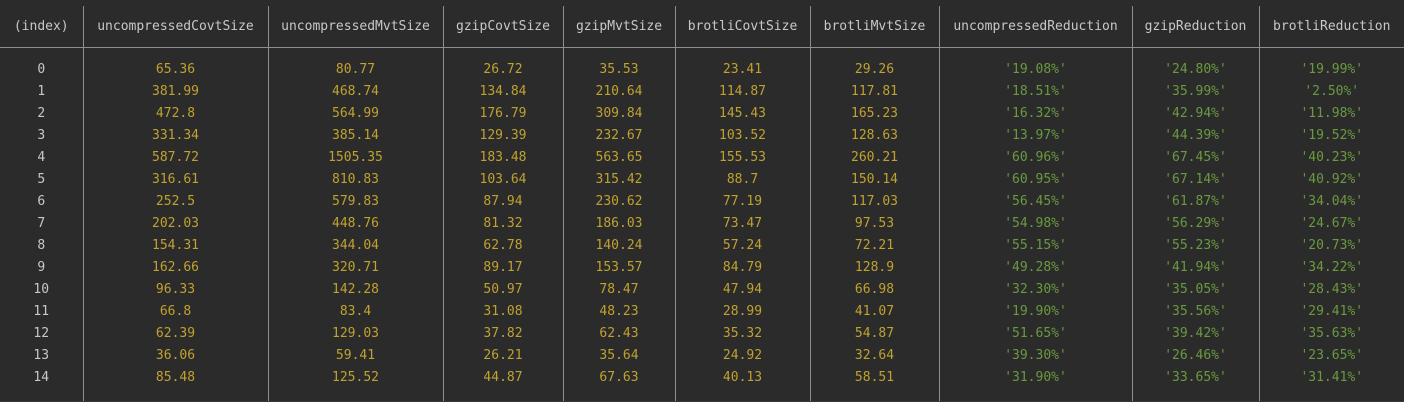  I want to click on table-cell: 468.74, so click(355, 92).